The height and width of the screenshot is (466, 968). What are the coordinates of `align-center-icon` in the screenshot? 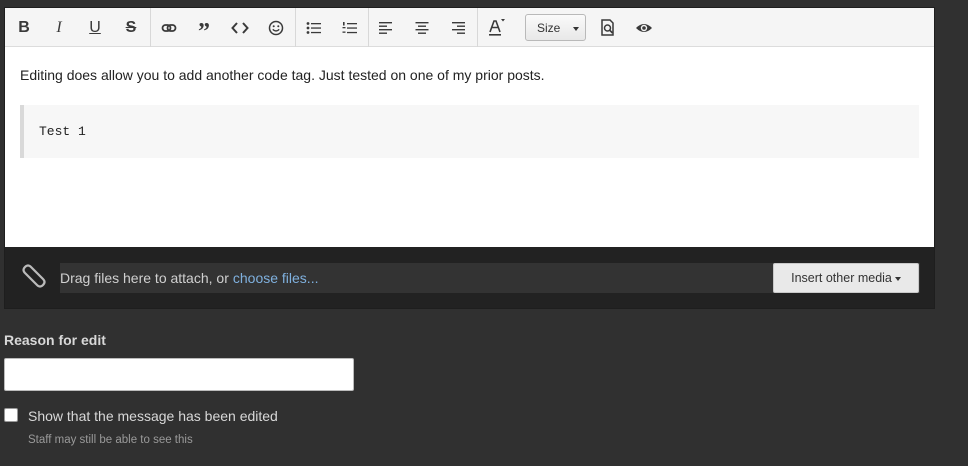 It's located at (422, 27).